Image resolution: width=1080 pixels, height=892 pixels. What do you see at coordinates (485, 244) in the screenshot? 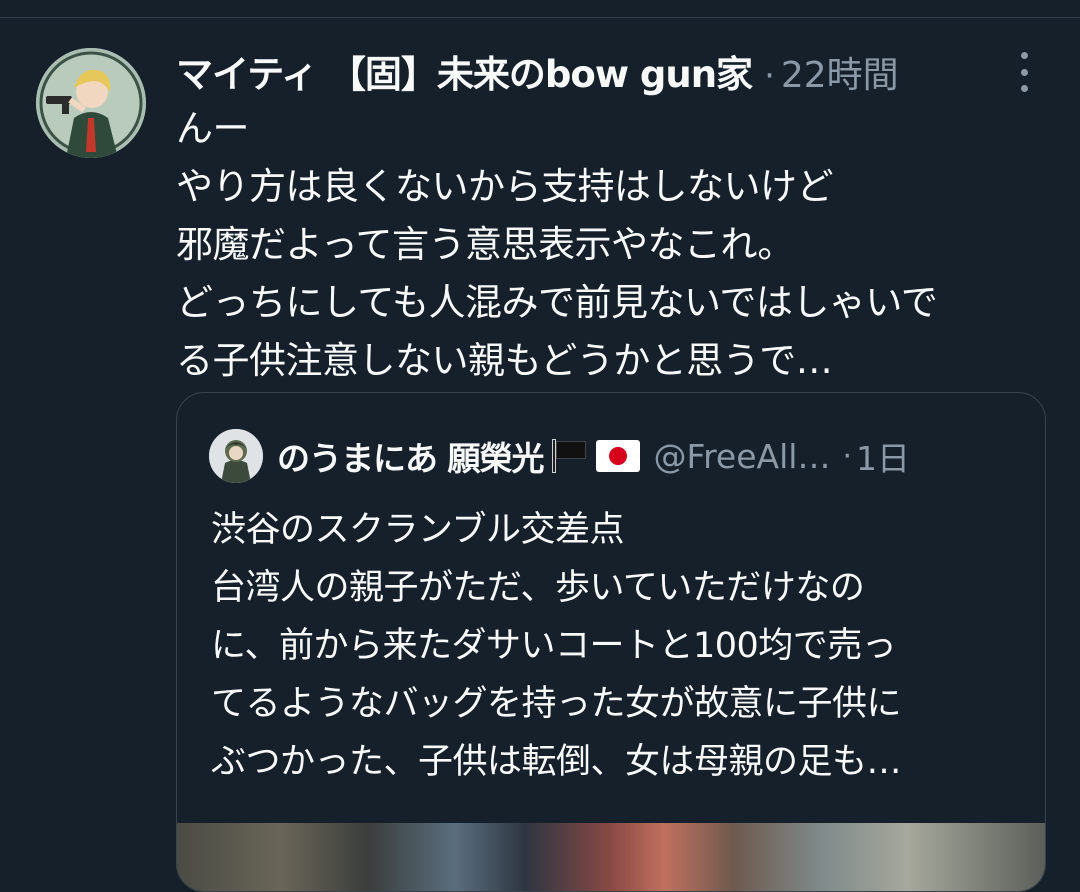
I see `tweet-text-line: 邪魔だよって言う意思表示やなこれ。` at bounding box center [485, 244].